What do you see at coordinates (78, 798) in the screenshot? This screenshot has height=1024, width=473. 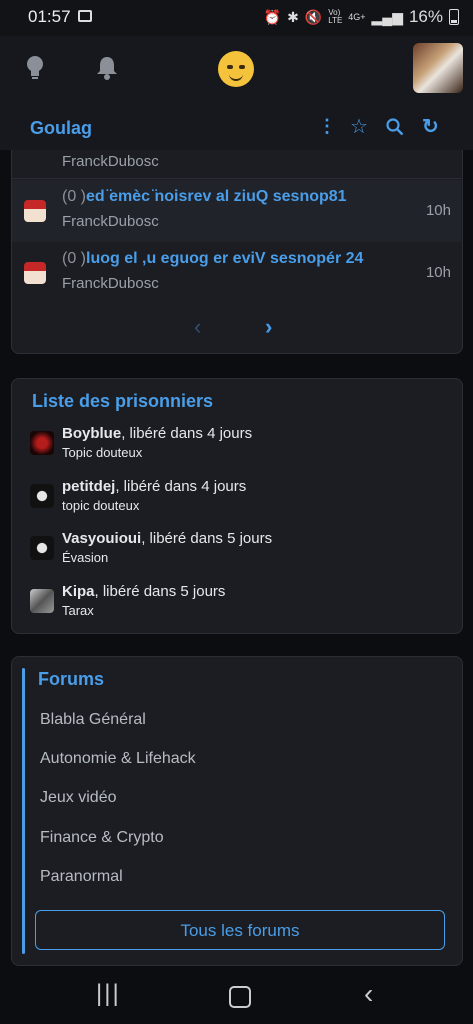 I see `forum-link: Jeux vidéo` at bounding box center [78, 798].